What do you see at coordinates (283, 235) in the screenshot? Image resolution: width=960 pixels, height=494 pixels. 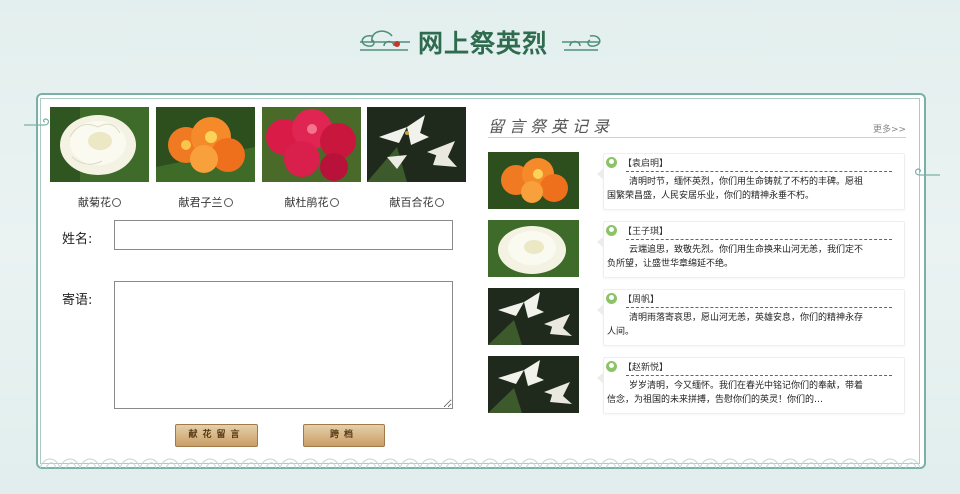 I see `name-input` at bounding box center [283, 235].